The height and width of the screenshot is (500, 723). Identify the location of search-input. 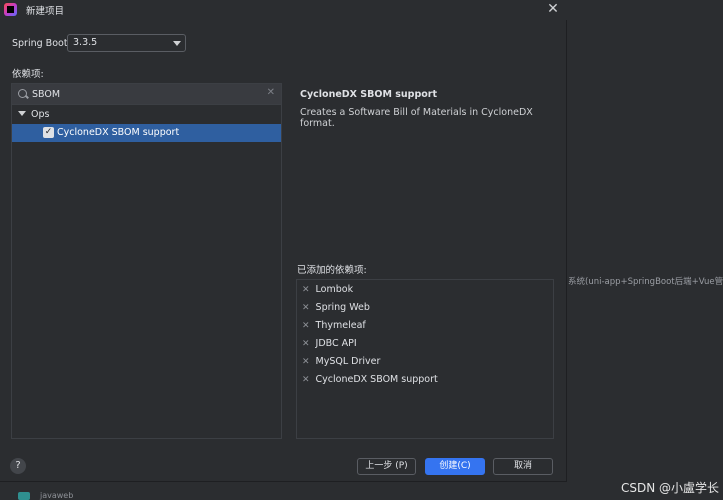
(147, 94).